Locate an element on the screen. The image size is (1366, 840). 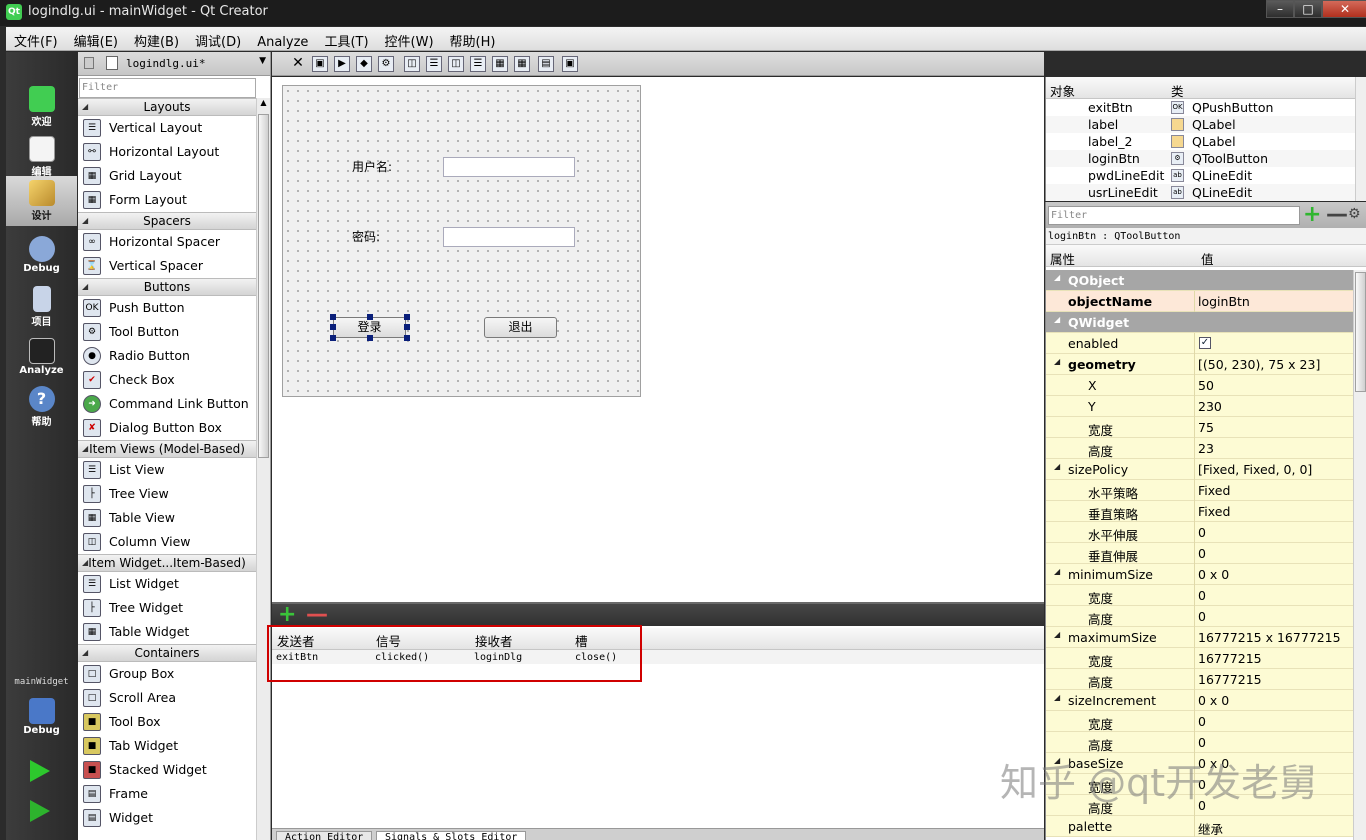
layout-v-splitter-icon: ☰ is located at coordinates (478, 64).